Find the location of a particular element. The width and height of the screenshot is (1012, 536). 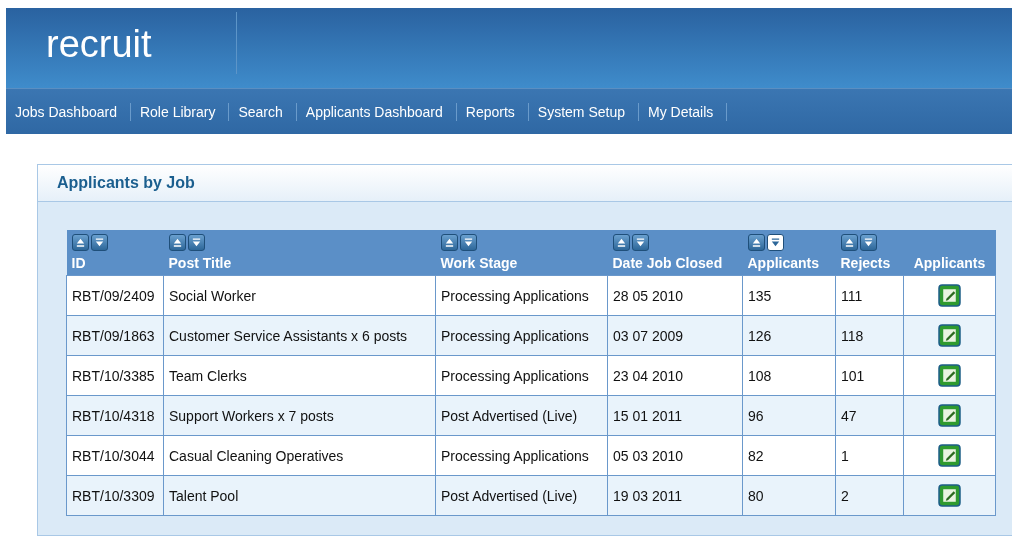

panel-title: Applicants by Job is located at coordinates (525, 183).